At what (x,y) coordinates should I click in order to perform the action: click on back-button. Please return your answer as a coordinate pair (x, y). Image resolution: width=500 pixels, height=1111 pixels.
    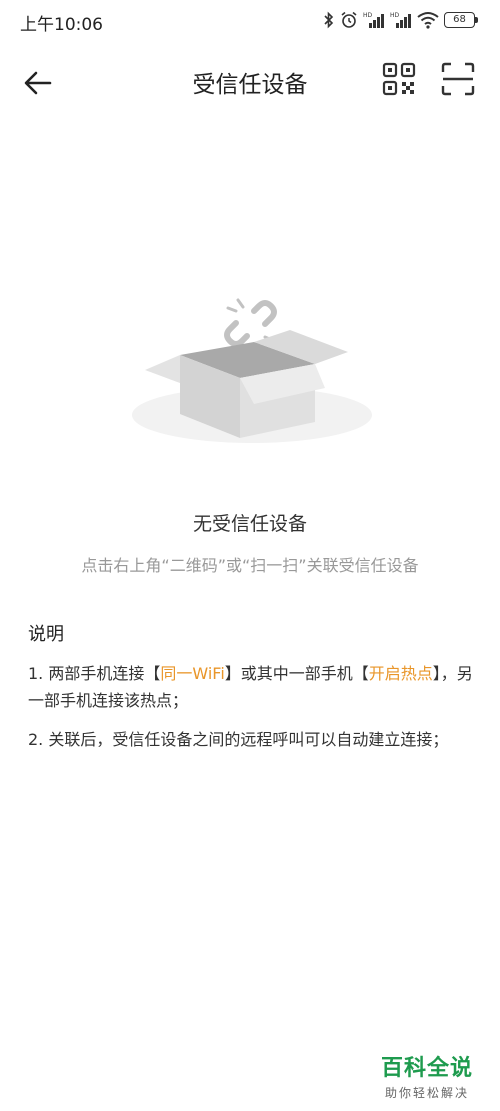
    Looking at the image, I should click on (38, 83).